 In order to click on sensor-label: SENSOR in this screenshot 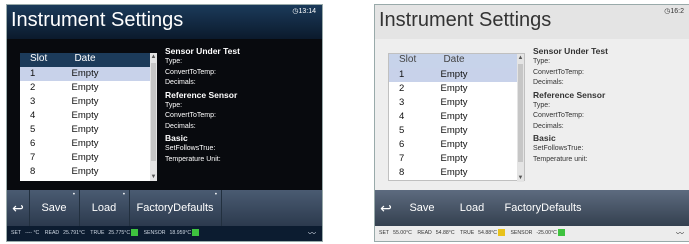, I will do `click(521, 233)`.